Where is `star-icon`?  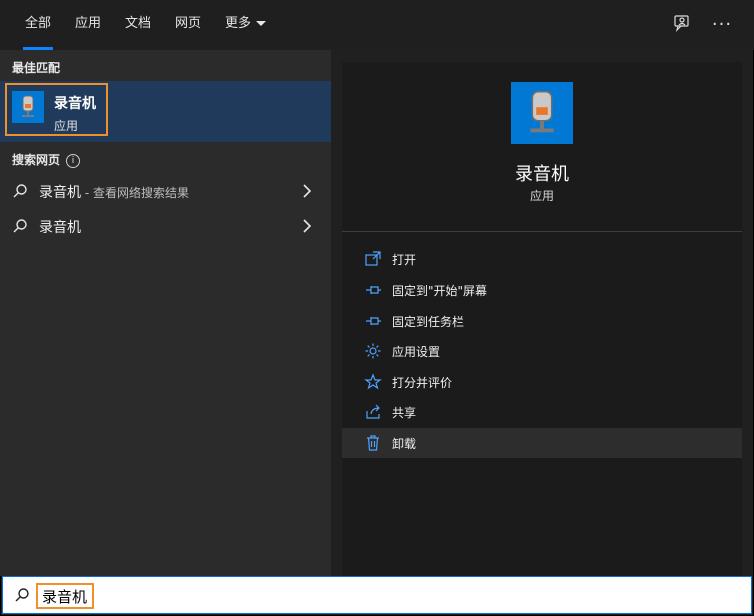 star-icon is located at coordinates (373, 381).